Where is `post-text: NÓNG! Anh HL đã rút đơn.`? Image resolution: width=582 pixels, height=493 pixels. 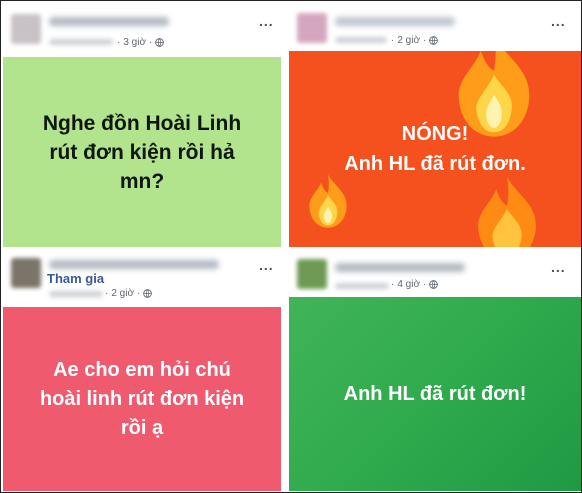
post-text: NÓNG! Anh HL đã rút đơn. is located at coordinates (435, 149).